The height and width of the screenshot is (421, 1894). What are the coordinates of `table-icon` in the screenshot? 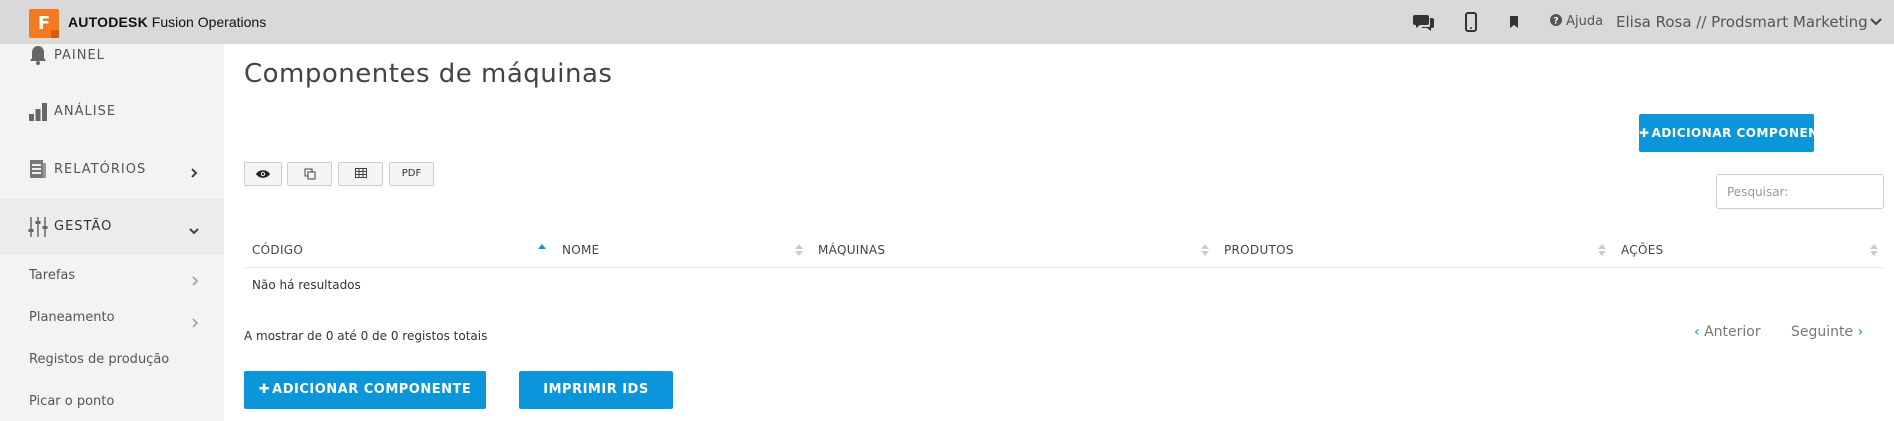 It's located at (360, 173).